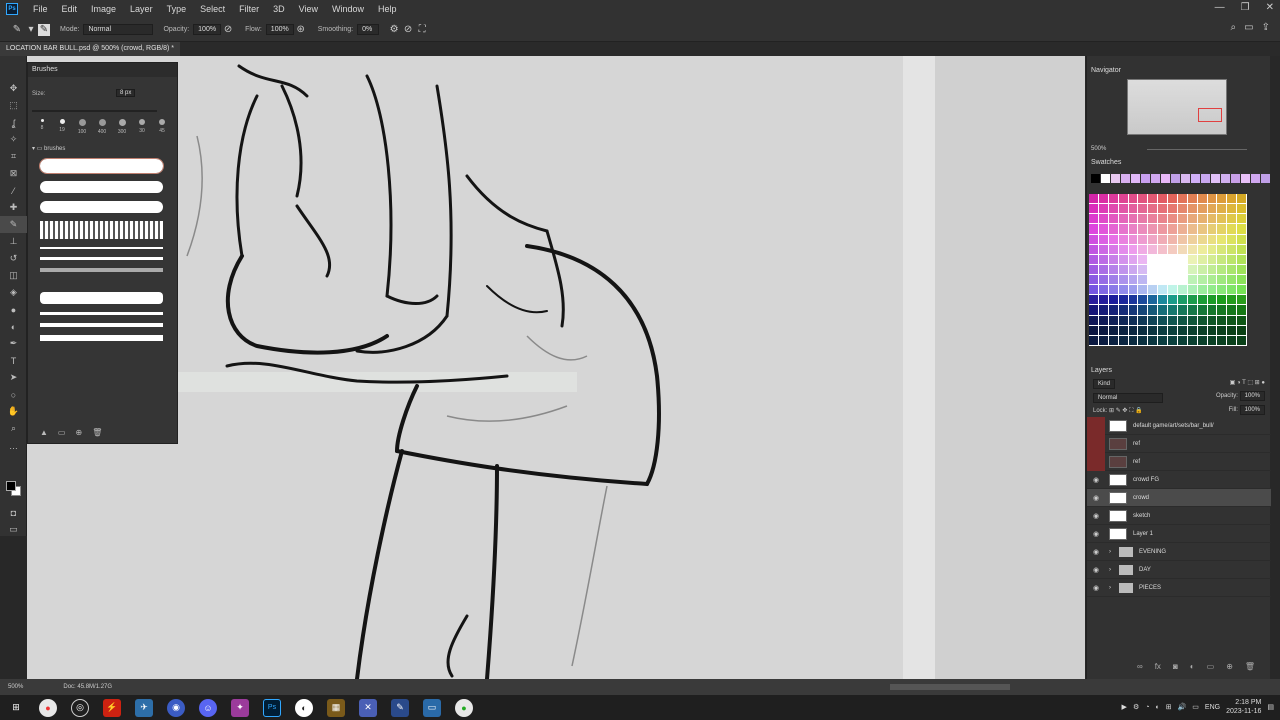 The width and height of the screenshot is (1280, 720). What do you see at coordinates (13, 224) in the screenshot?
I see `brush-tool-icon: ✎` at bounding box center [13, 224].